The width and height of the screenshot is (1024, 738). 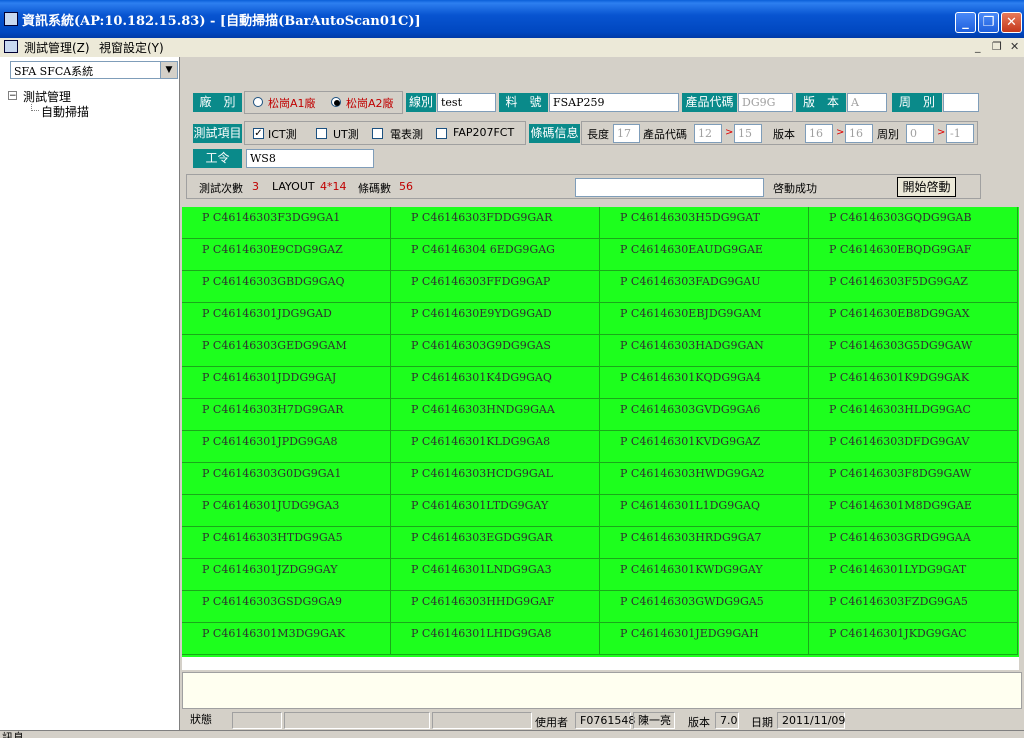 I want to click on barcode-product-code-label: 產品代碼, so click(x=665, y=134).